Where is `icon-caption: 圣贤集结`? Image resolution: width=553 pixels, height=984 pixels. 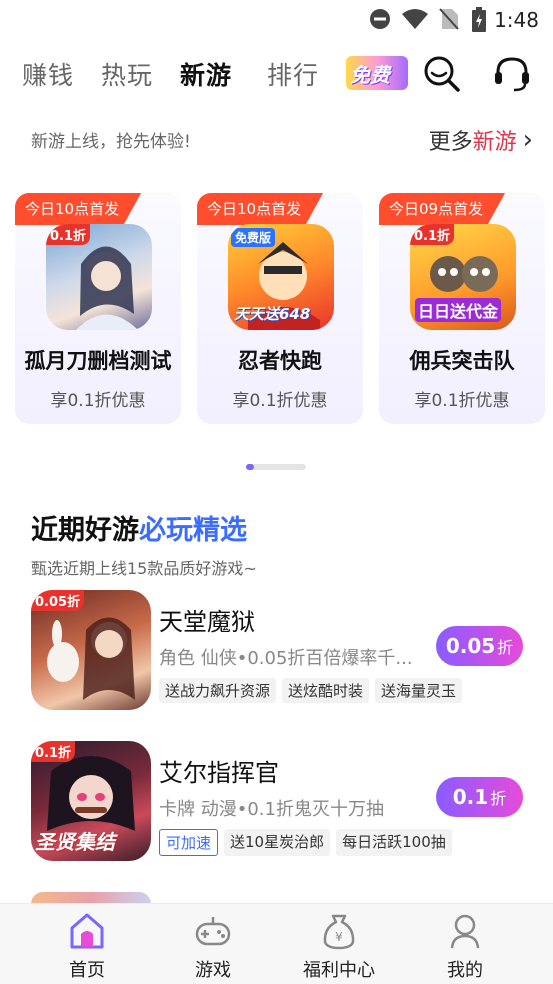 icon-caption: 圣贤集结 is located at coordinates (75, 842).